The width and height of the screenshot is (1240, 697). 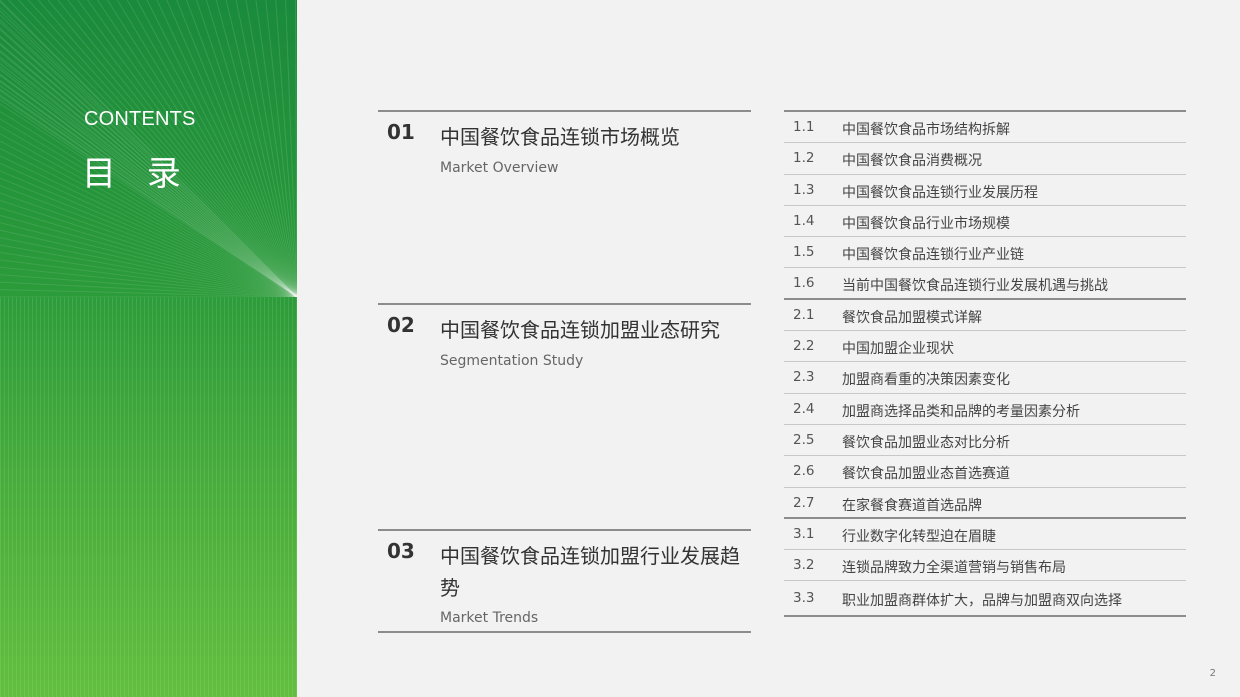 What do you see at coordinates (804, 439) in the screenshot?
I see `item-number: 2.5` at bounding box center [804, 439].